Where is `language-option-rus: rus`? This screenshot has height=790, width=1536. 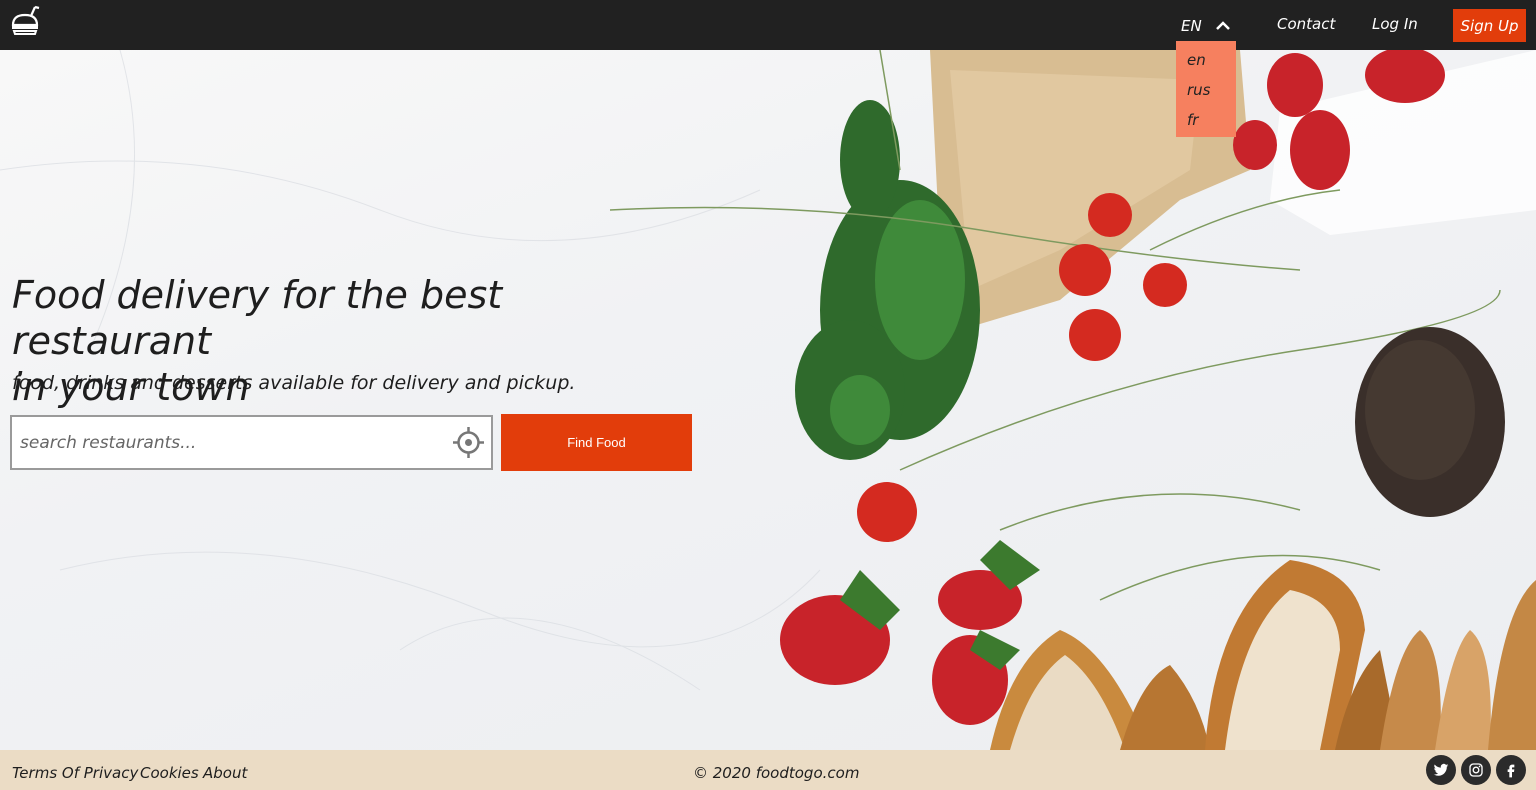 language-option-rus: rus is located at coordinates (1206, 94).